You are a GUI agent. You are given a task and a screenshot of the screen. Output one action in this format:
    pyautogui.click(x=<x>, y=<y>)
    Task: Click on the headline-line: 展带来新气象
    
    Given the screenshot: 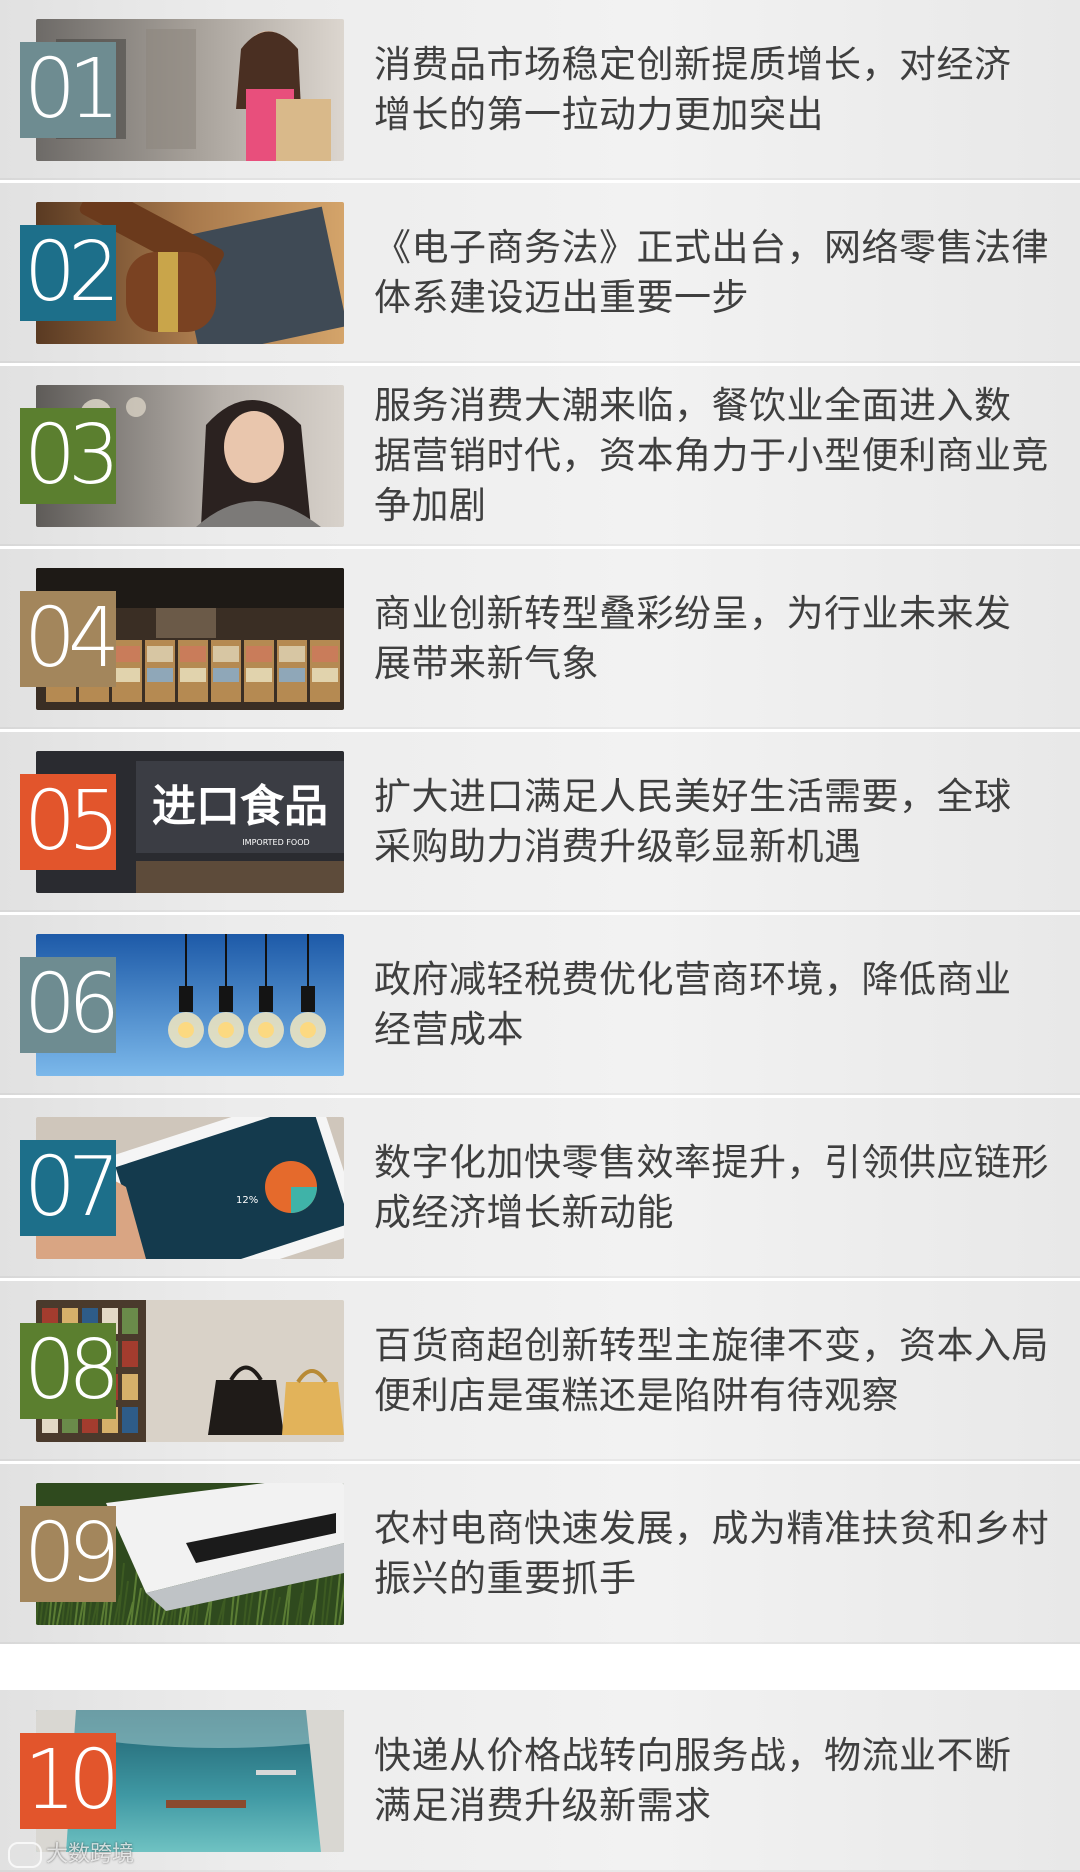 What is the action you would take?
    pyautogui.click(x=486, y=663)
    